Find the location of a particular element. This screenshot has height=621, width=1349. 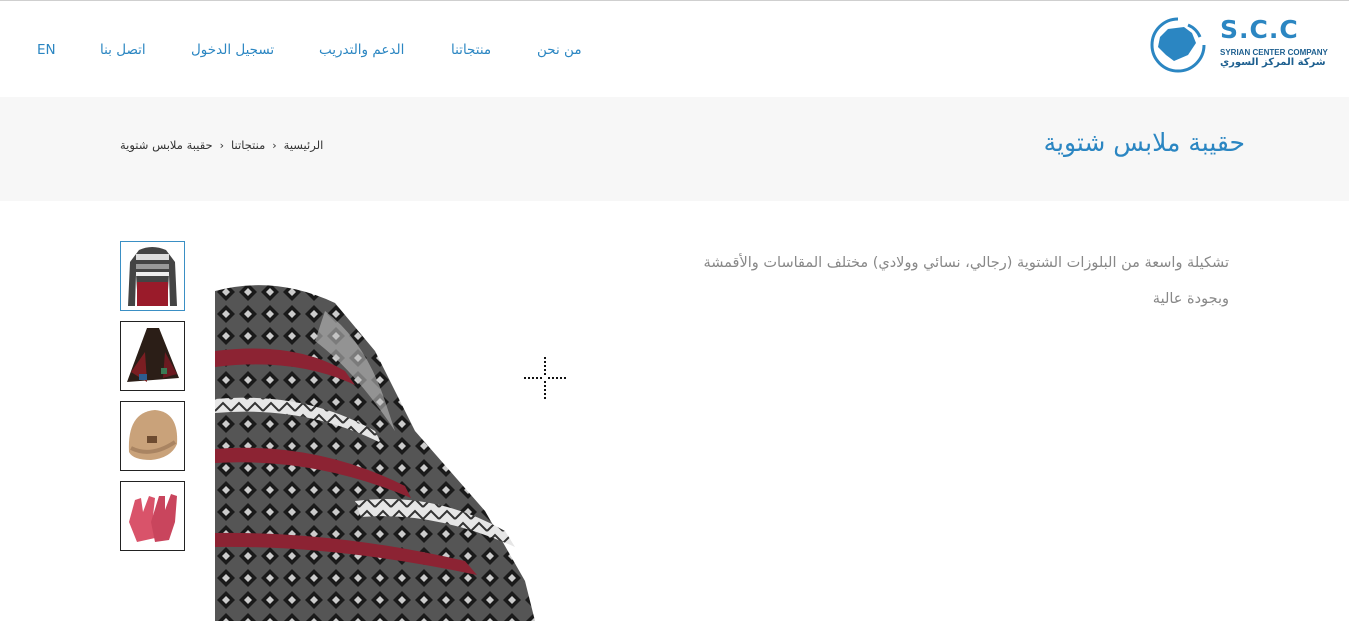

nav-login: تسجيل الدخول is located at coordinates (232, 50).